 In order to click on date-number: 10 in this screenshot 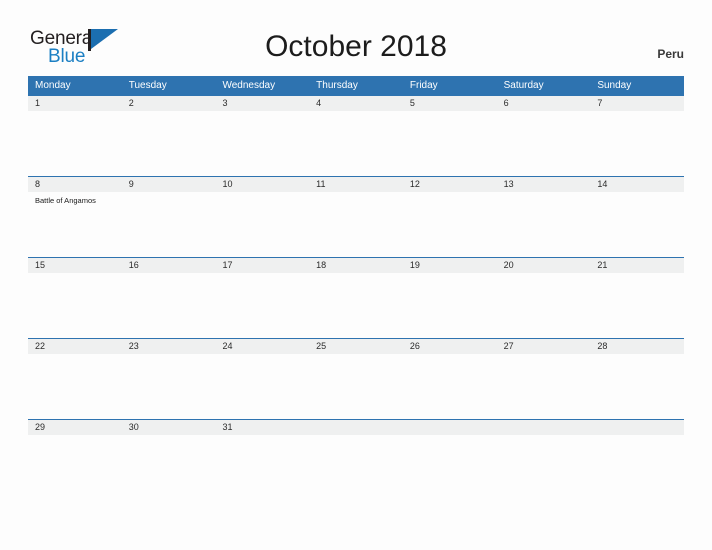, I will do `click(262, 184)`.